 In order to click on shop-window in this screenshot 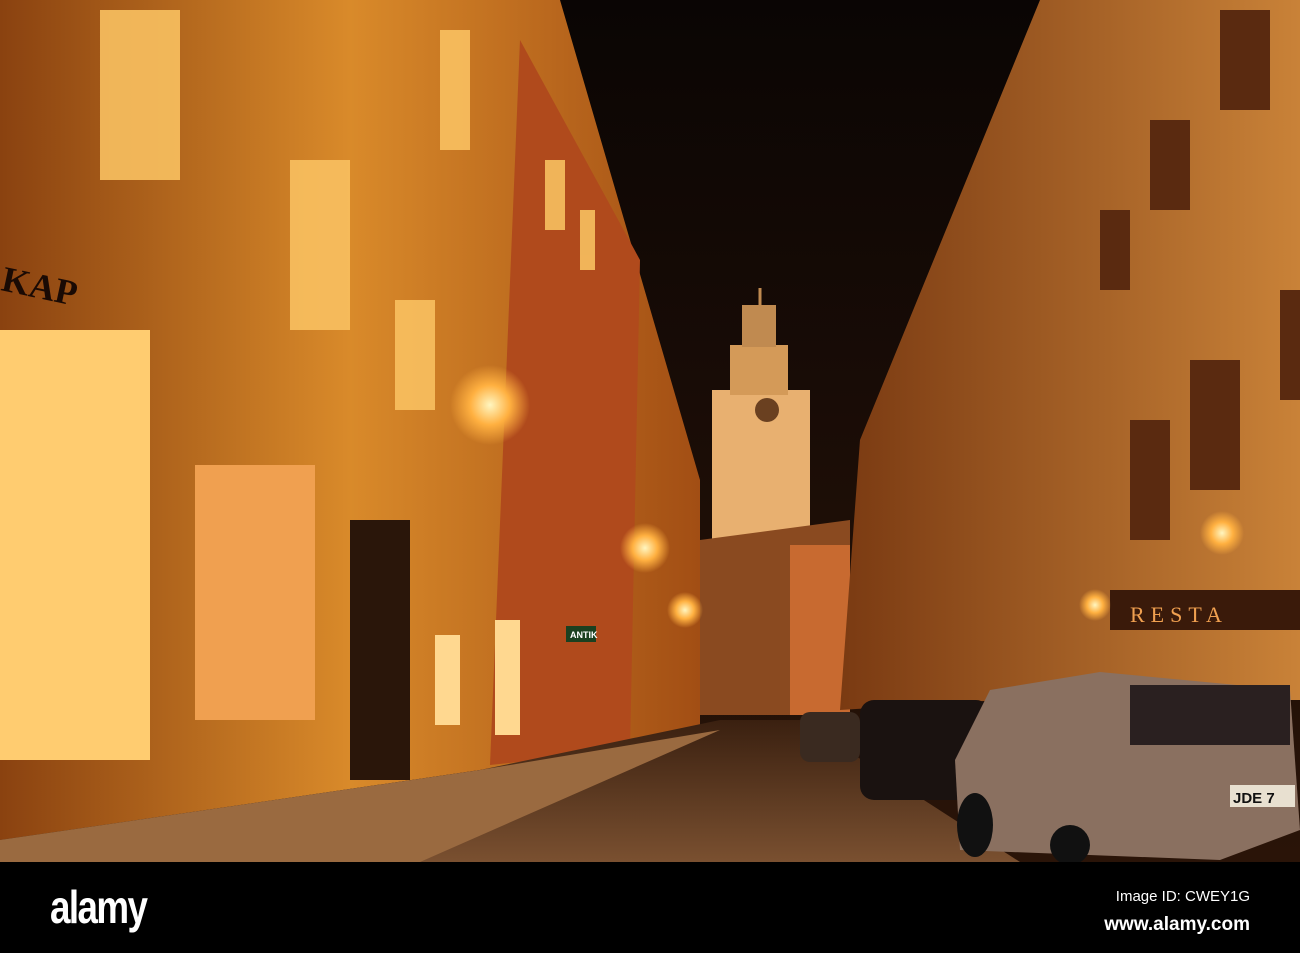, I will do `click(75, 545)`.